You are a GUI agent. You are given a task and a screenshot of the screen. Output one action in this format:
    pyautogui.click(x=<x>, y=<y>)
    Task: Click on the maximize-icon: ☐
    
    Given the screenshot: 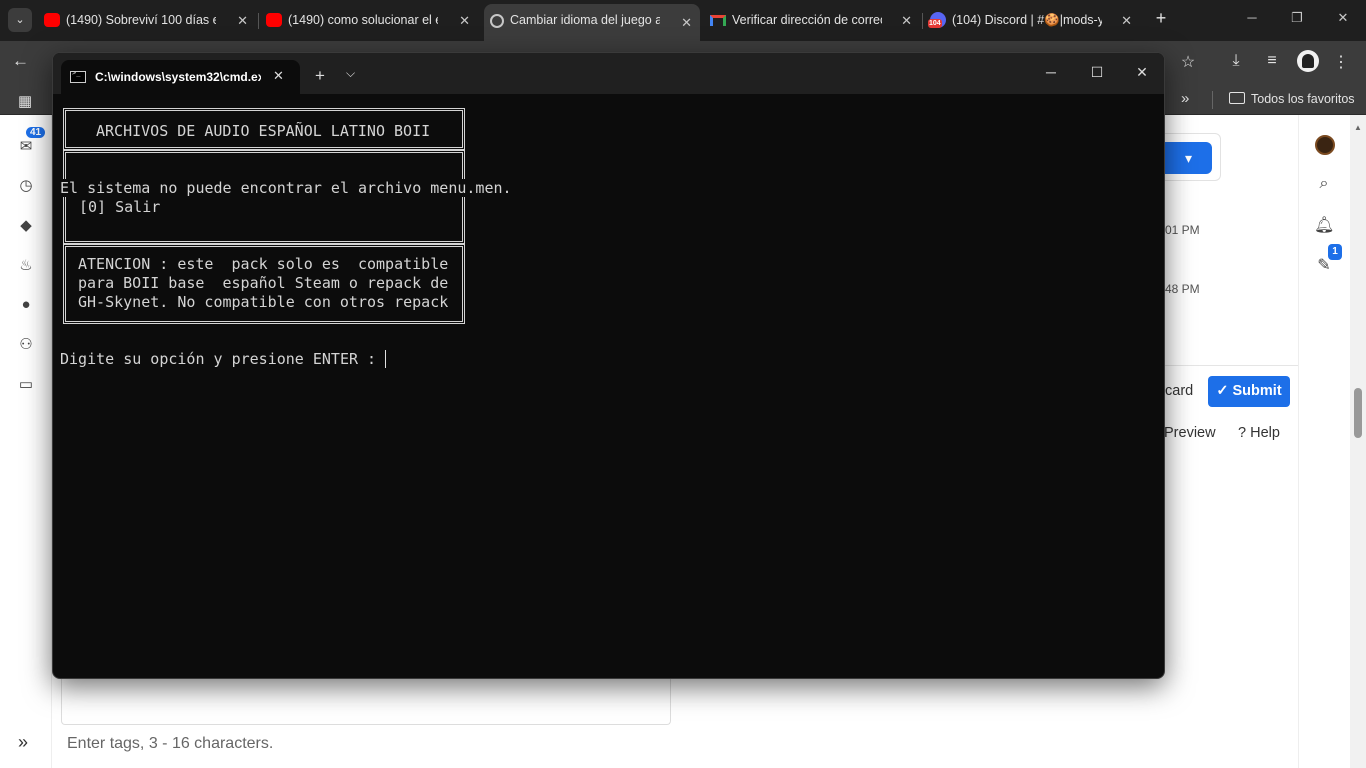 What is the action you would take?
    pyautogui.click(x=1097, y=72)
    